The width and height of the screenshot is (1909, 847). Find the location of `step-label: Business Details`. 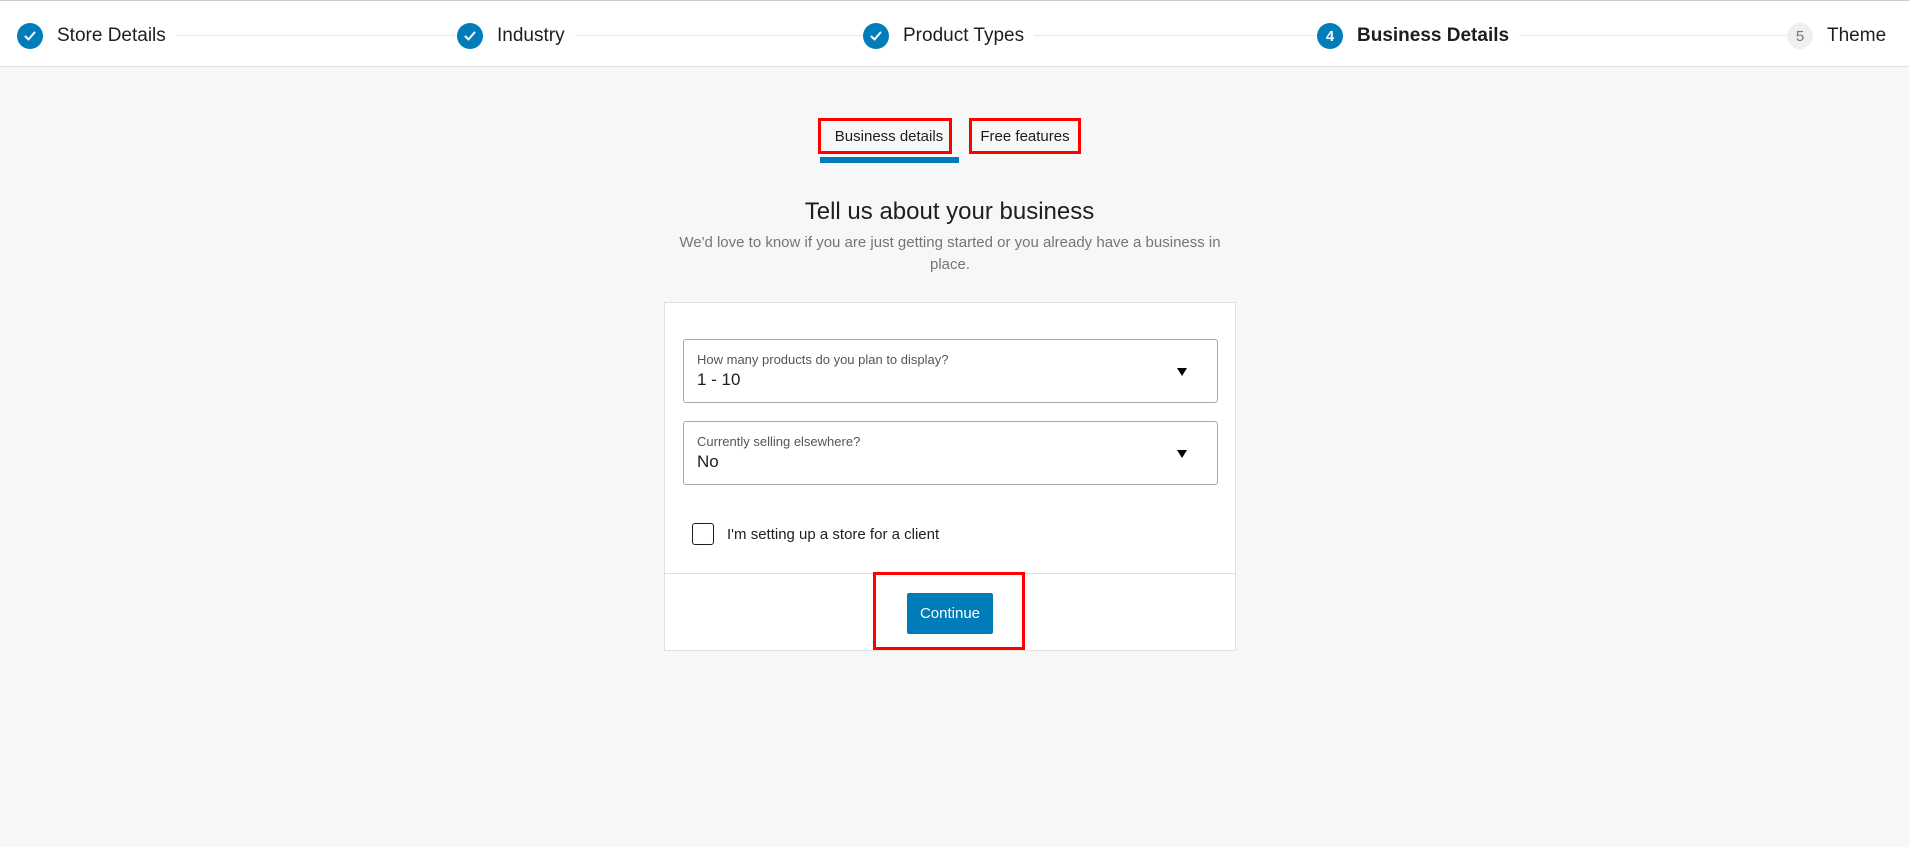

step-label: Business Details is located at coordinates (1433, 35).